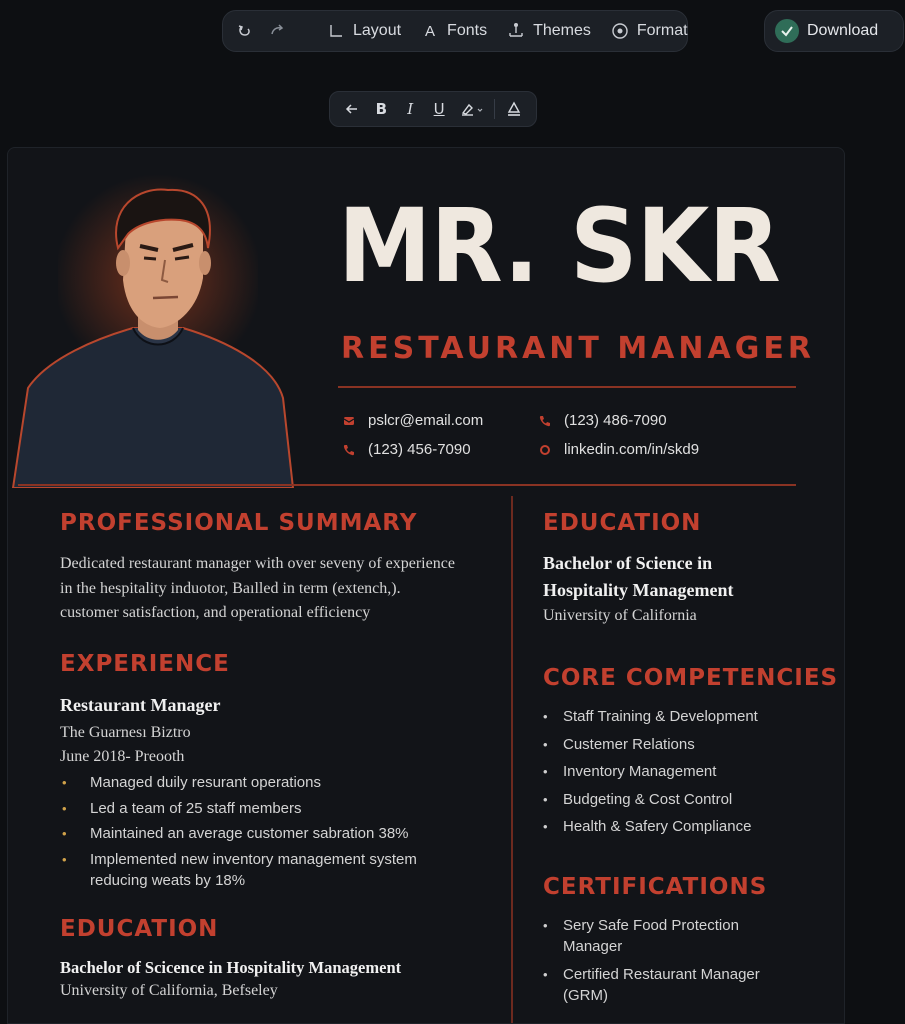  Describe the element at coordinates (663, 985) in the screenshot. I see `list-item: Certified Restaurant Manager (GRM)` at that location.